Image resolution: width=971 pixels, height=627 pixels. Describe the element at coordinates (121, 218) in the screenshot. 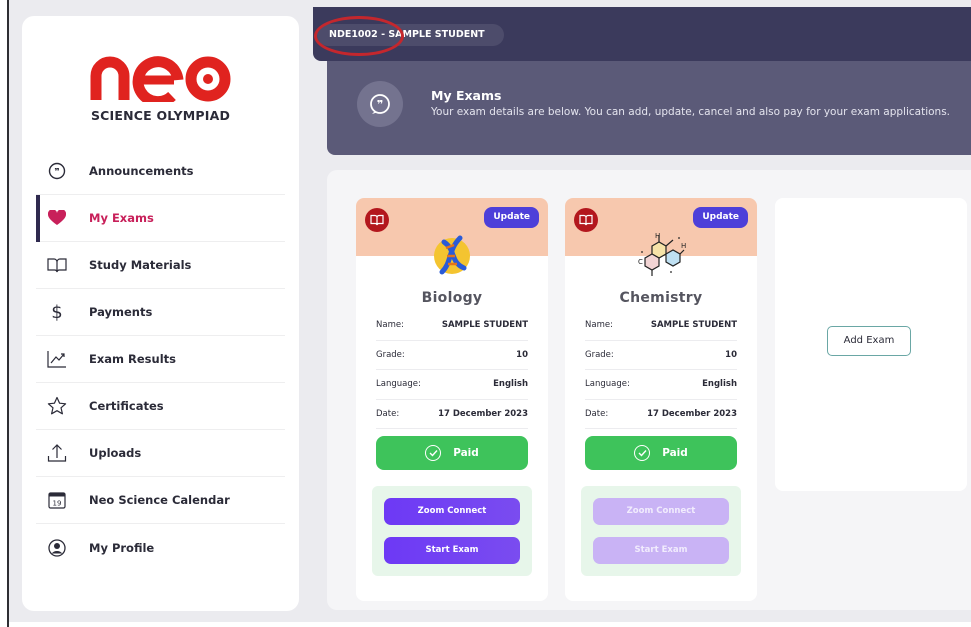

I see `sidebar-item-label: My Exams` at that location.